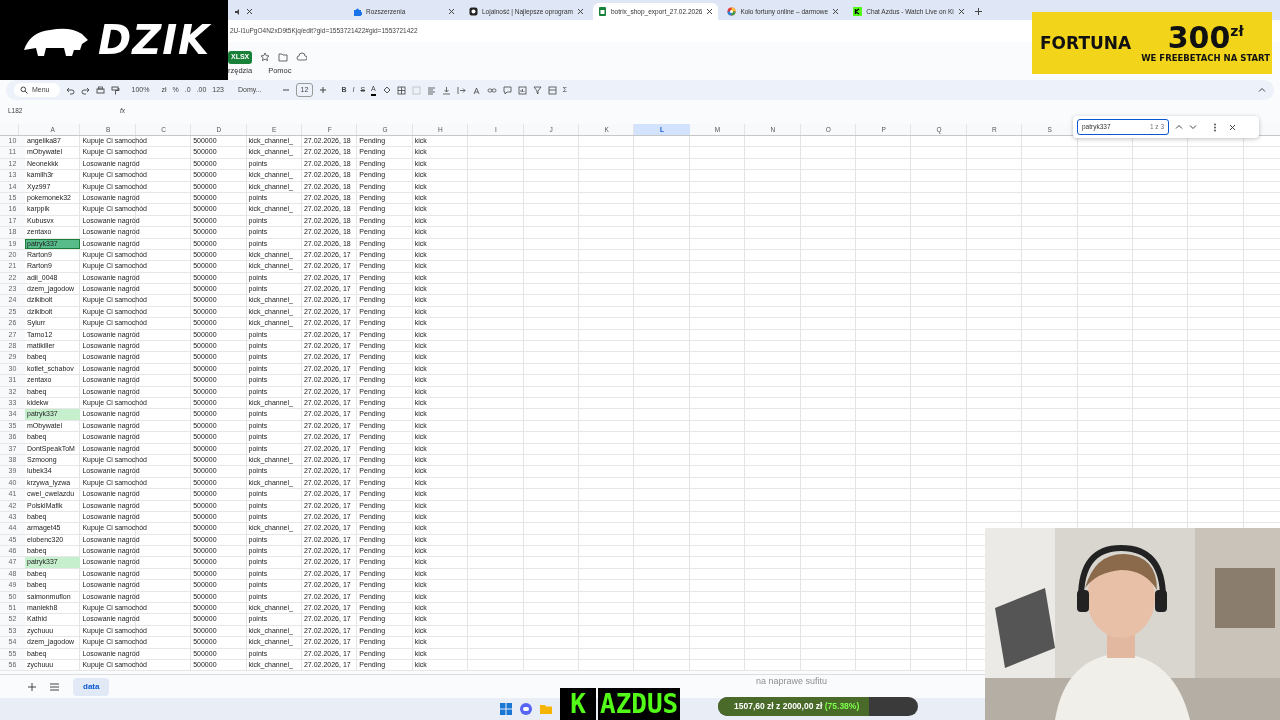 The width and height of the screenshot is (1280, 720). What do you see at coordinates (401, 90) in the screenshot?
I see `borders-icon` at bounding box center [401, 90].